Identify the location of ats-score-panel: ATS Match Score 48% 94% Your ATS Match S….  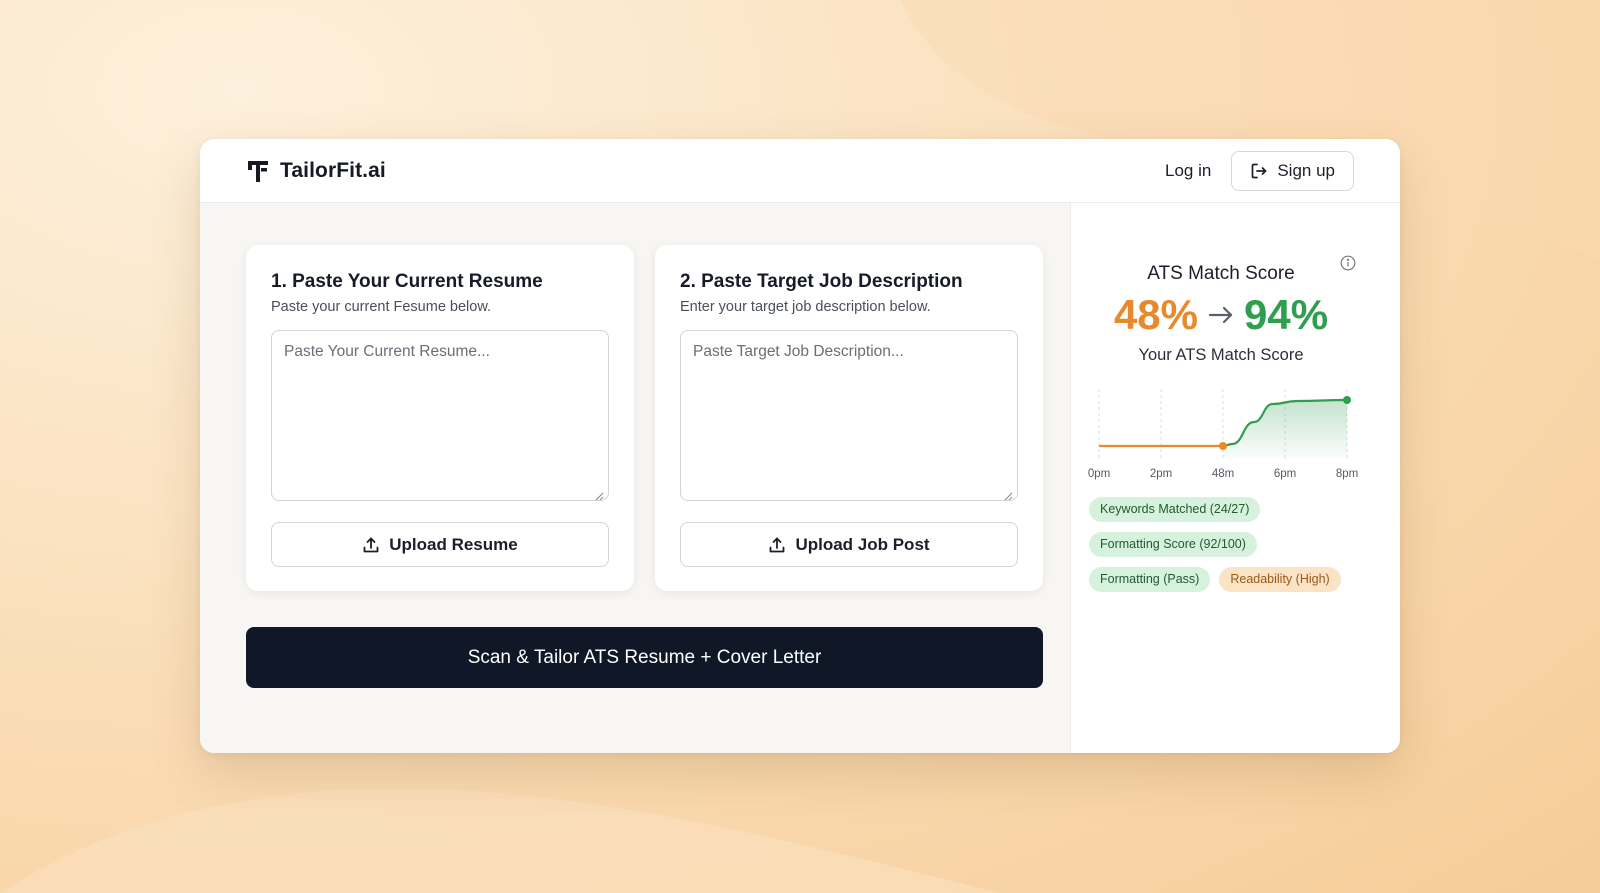
(1235, 478).